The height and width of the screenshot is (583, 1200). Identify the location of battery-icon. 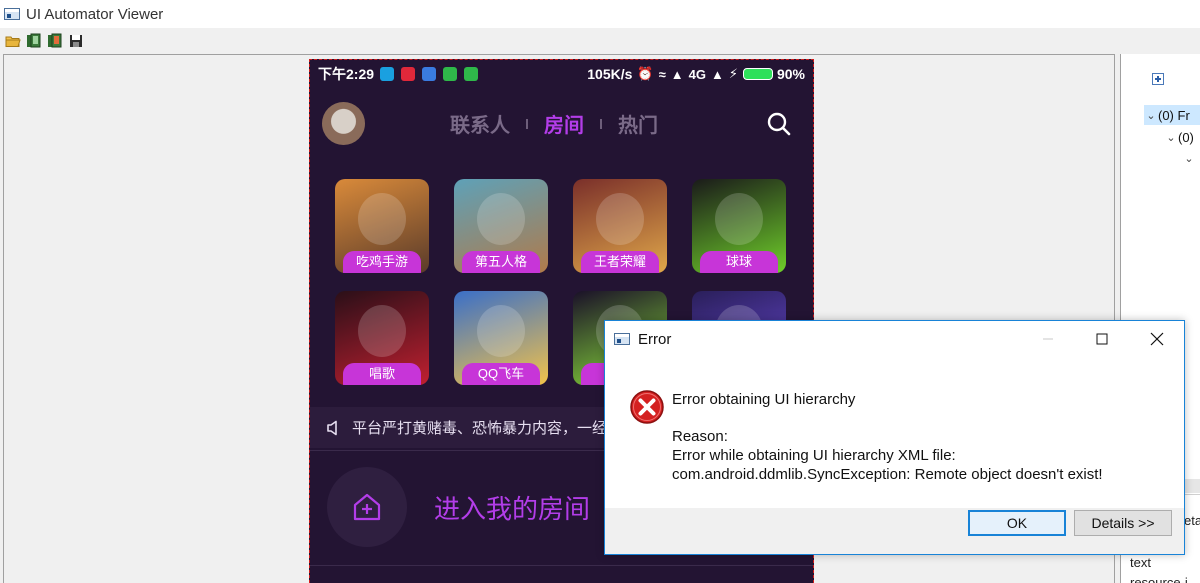
(757, 74).